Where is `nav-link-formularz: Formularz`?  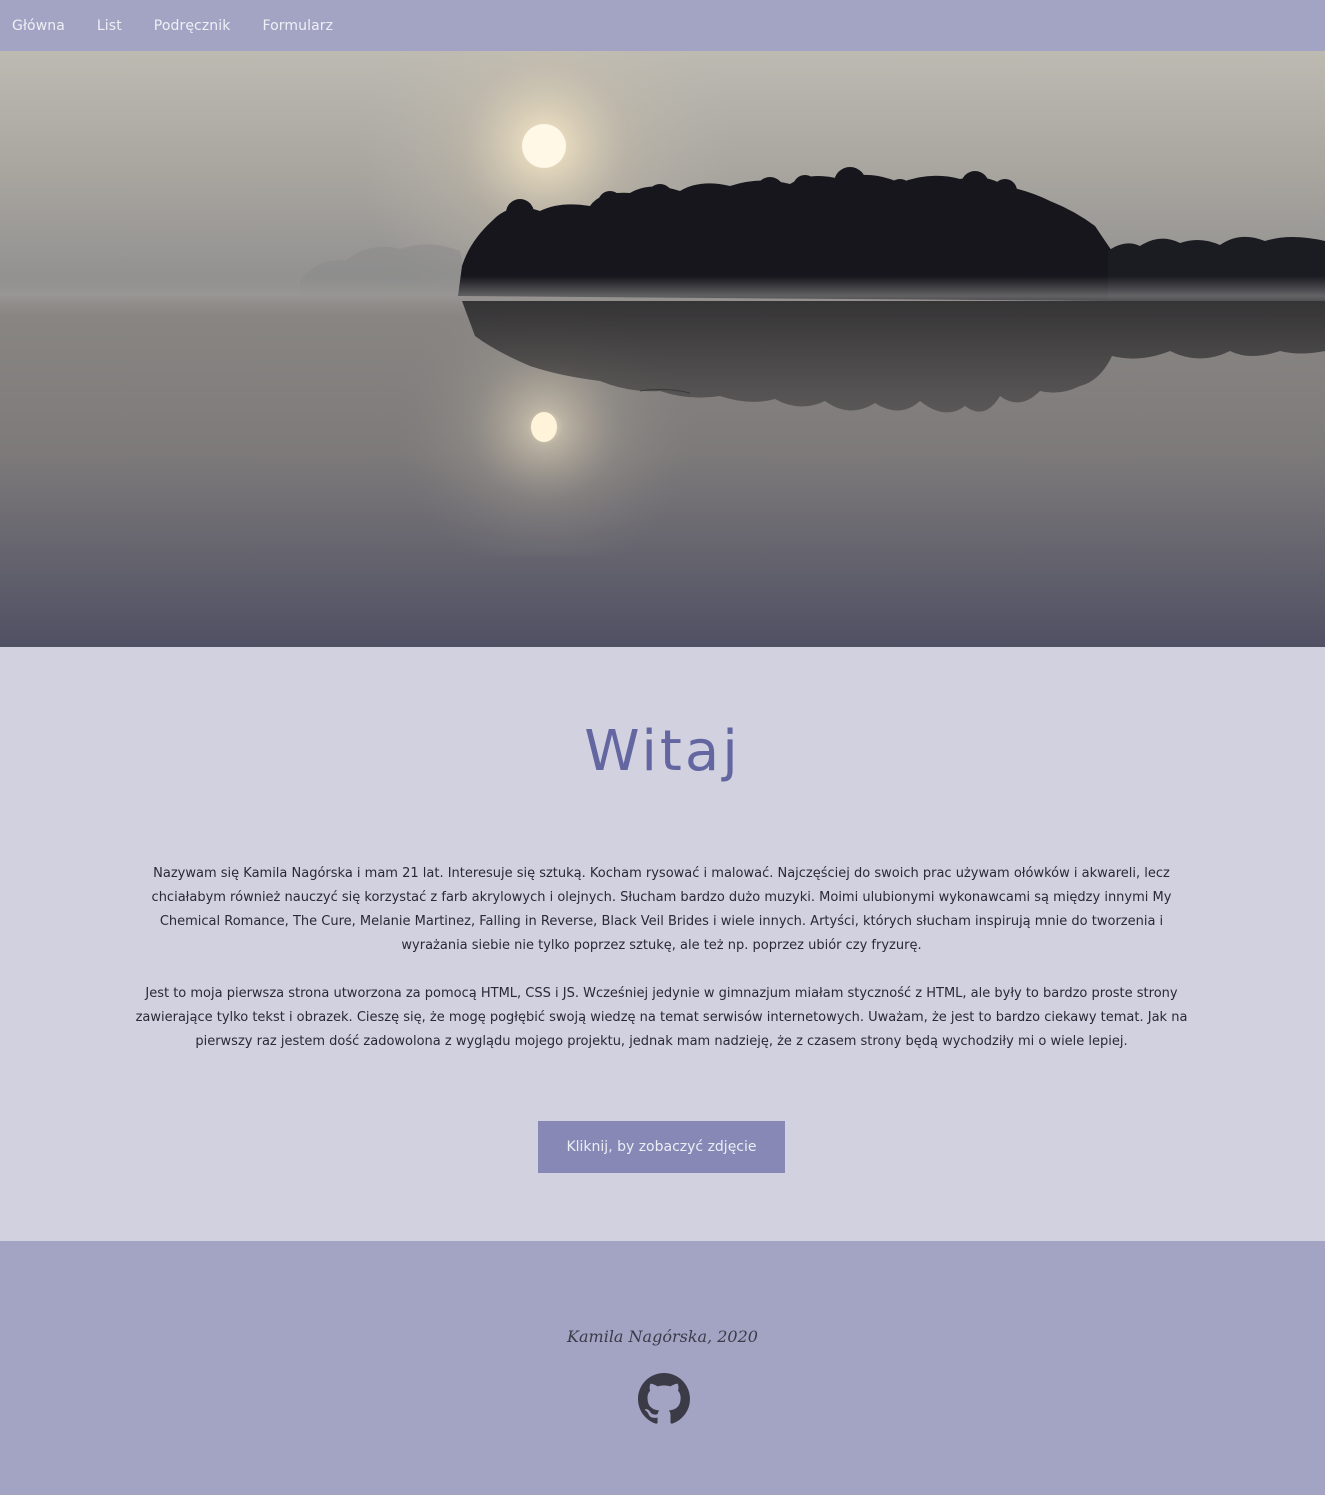 nav-link-formularz: Formularz is located at coordinates (297, 26).